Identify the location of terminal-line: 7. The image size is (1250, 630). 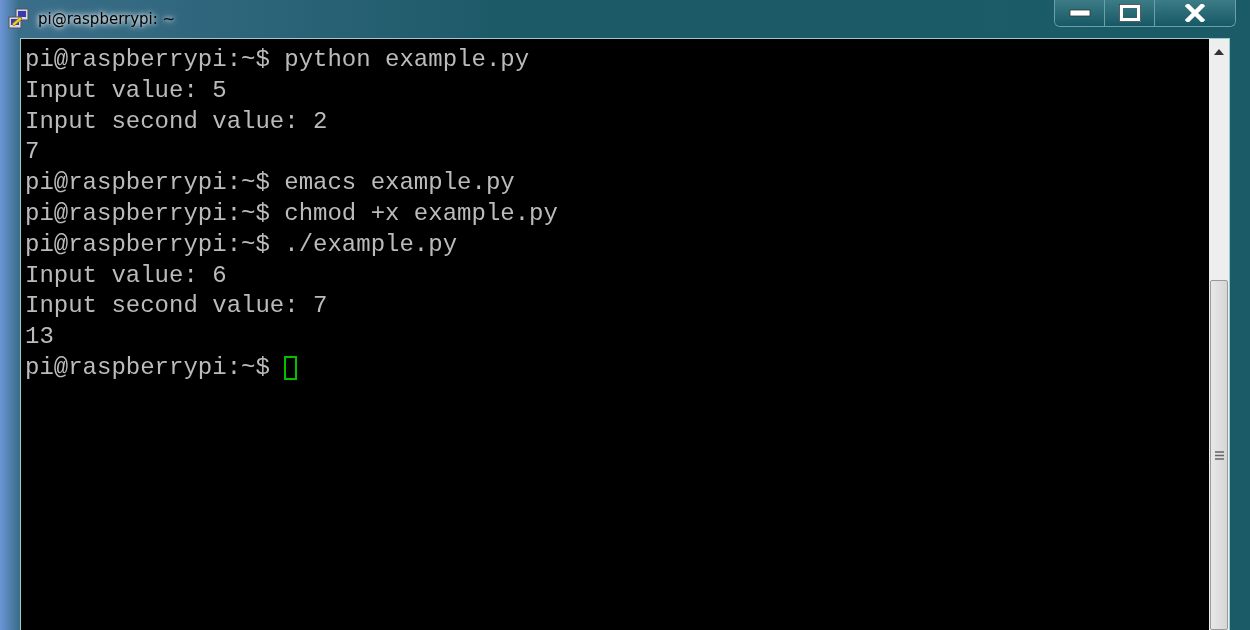
(32, 152).